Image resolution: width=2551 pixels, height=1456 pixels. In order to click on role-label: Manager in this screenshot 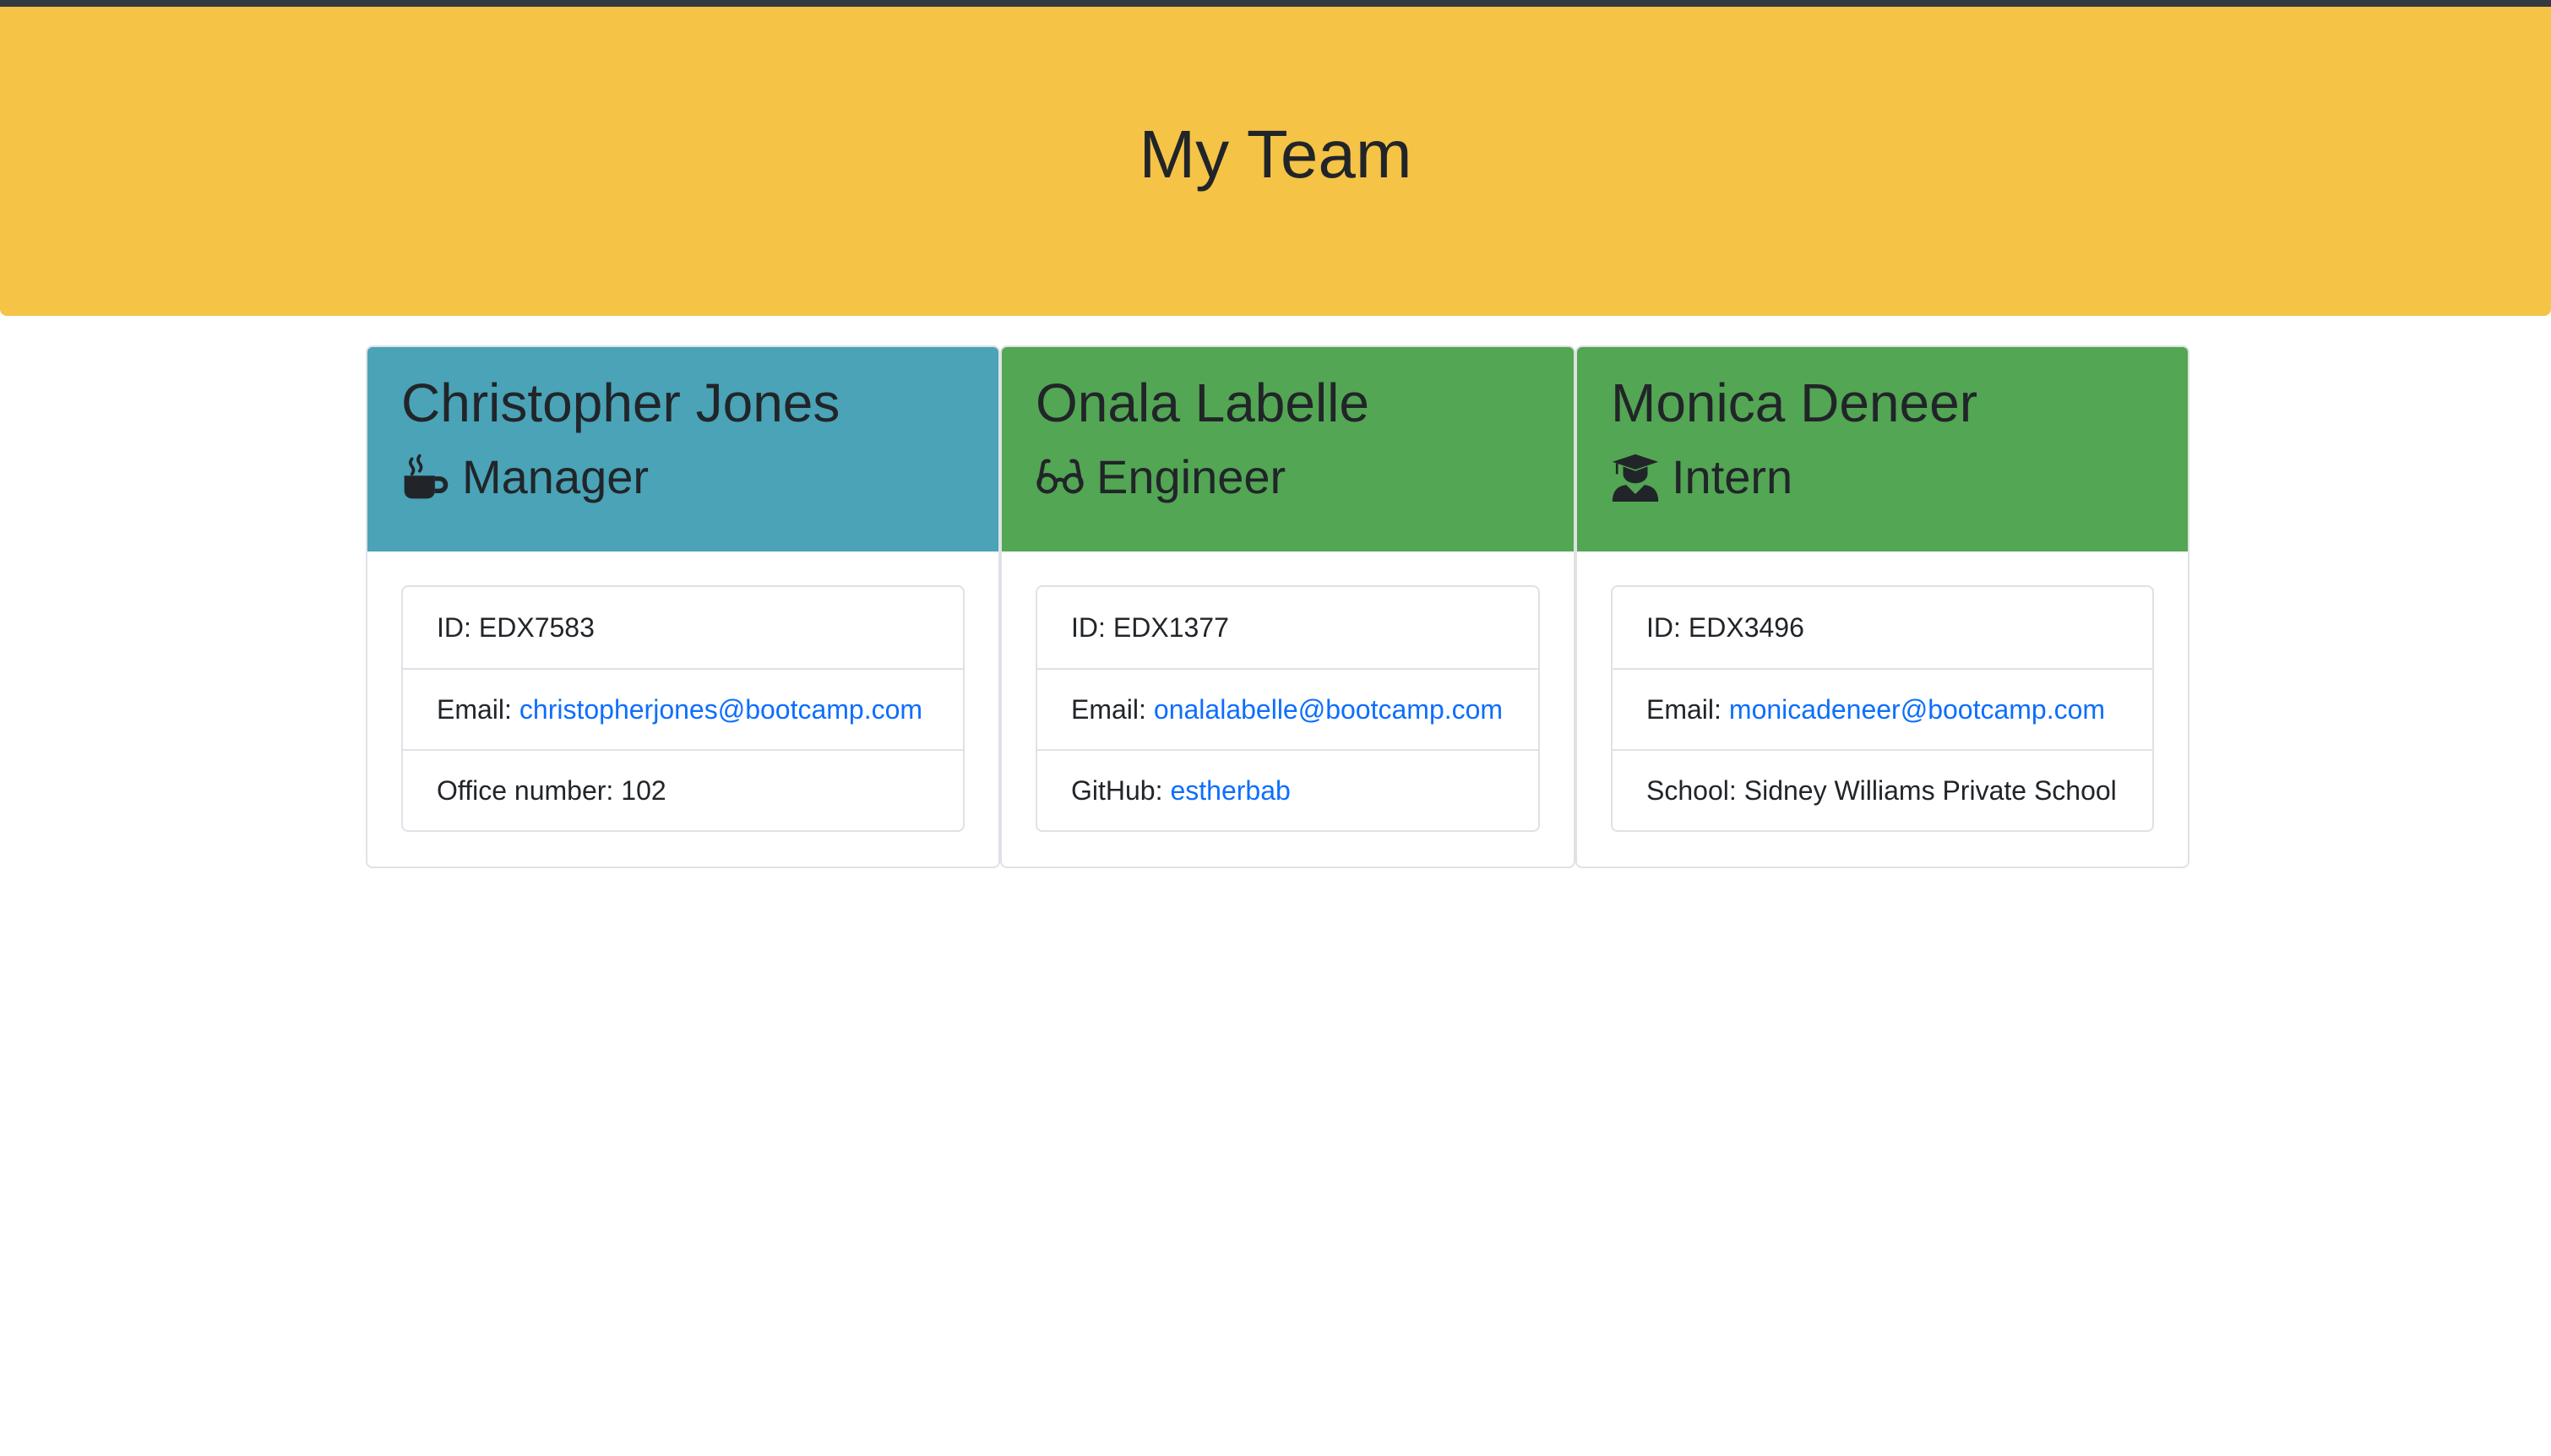, I will do `click(556, 477)`.